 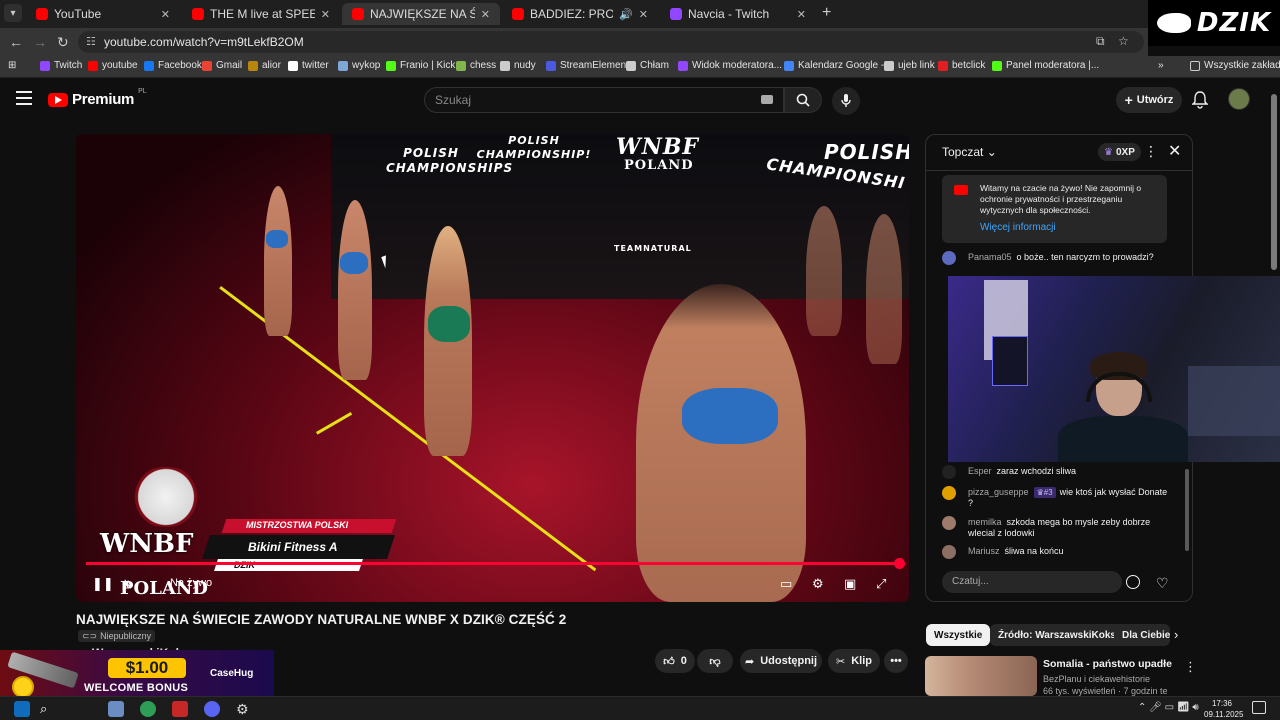 I want to click on bookmark-item: Gmail, so click(x=222, y=65).